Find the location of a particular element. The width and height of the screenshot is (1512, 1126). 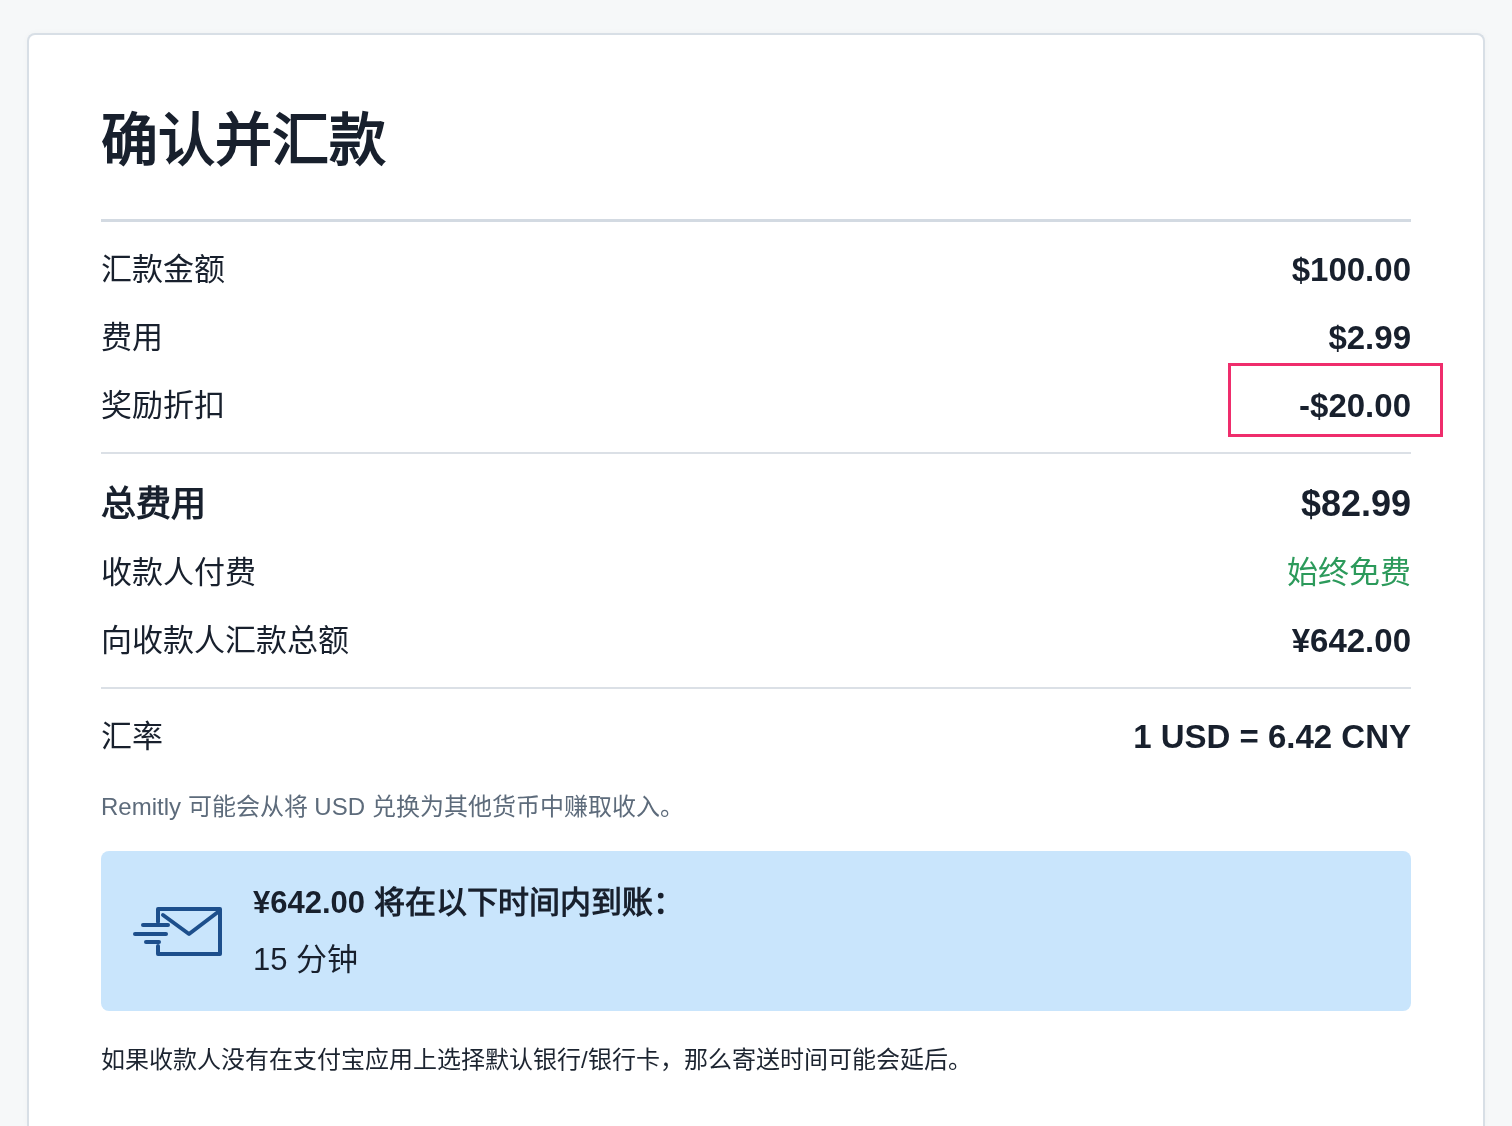

row-label: 总费用 is located at coordinates (153, 503).